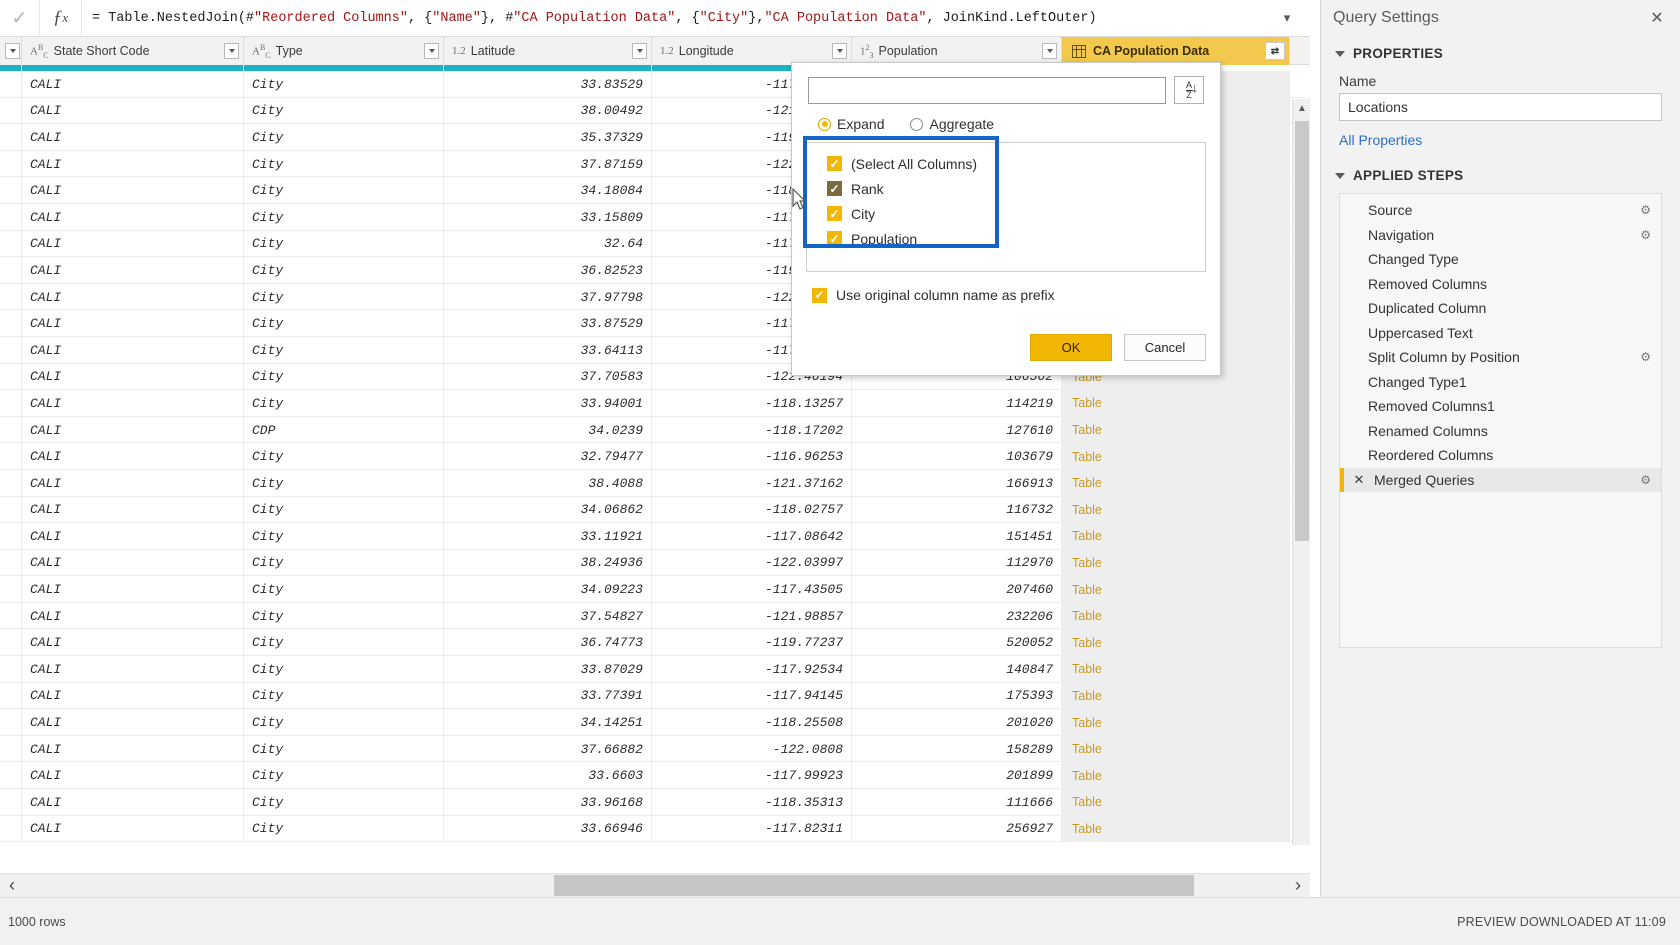 The height and width of the screenshot is (945, 1680). What do you see at coordinates (1500, 284) in the screenshot?
I see `applied-step-item: Removed Columns` at bounding box center [1500, 284].